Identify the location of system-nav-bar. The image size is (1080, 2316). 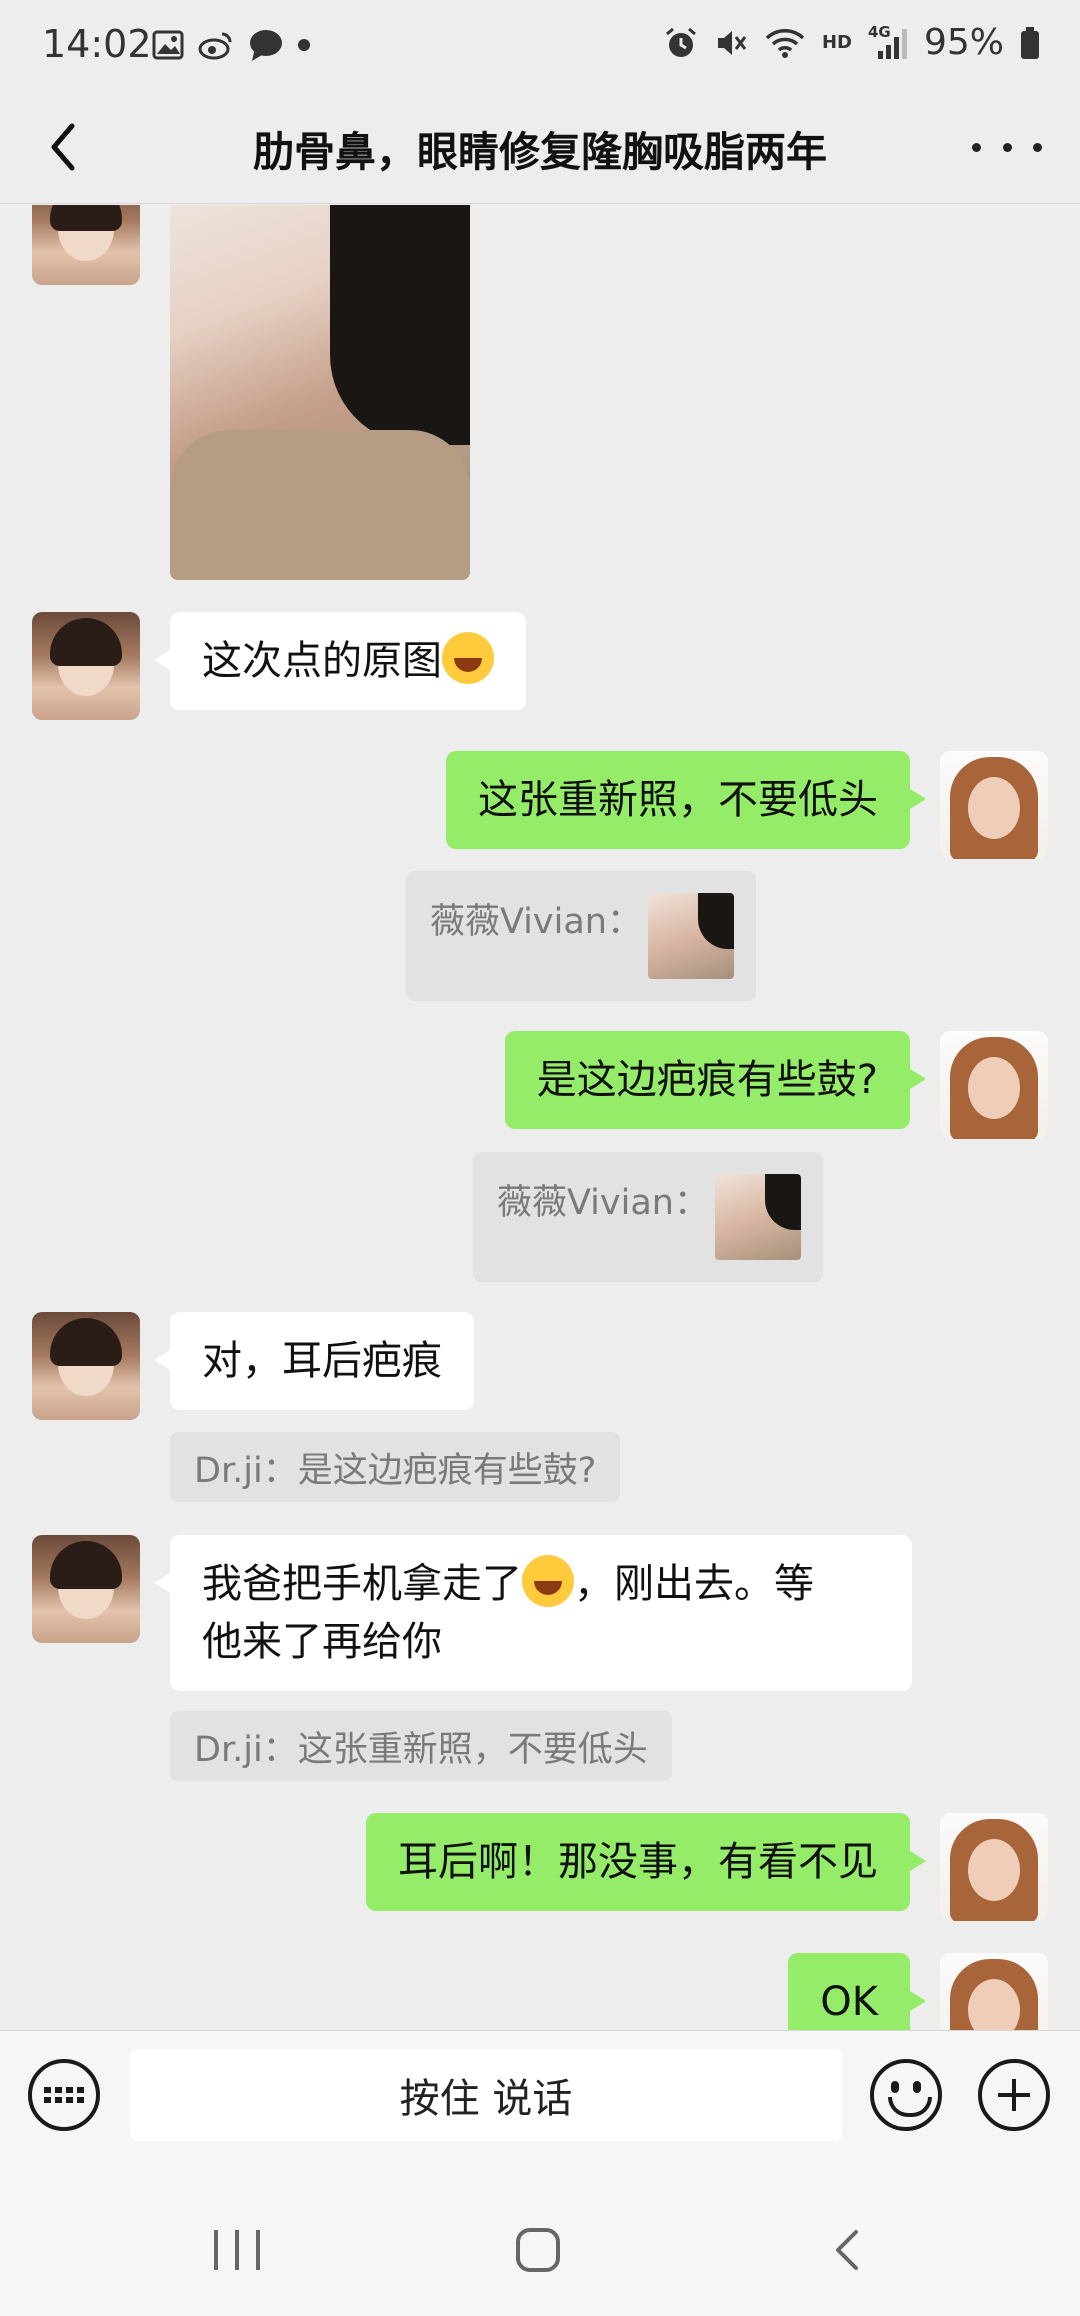
(540, 2237).